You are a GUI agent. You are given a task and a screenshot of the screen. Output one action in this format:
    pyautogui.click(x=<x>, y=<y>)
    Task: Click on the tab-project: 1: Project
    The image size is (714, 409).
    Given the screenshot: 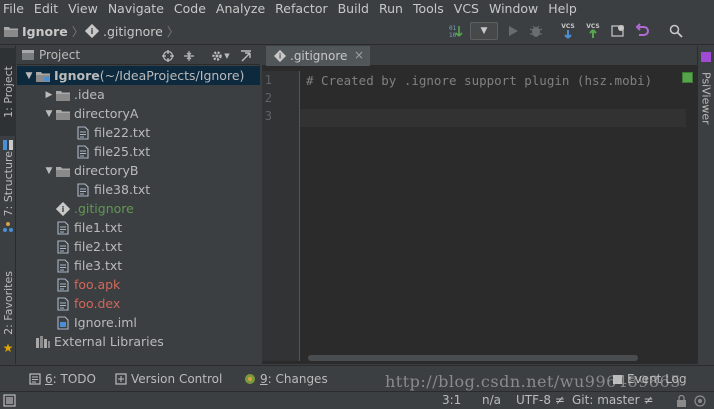 What is the action you would take?
    pyautogui.click(x=8, y=92)
    